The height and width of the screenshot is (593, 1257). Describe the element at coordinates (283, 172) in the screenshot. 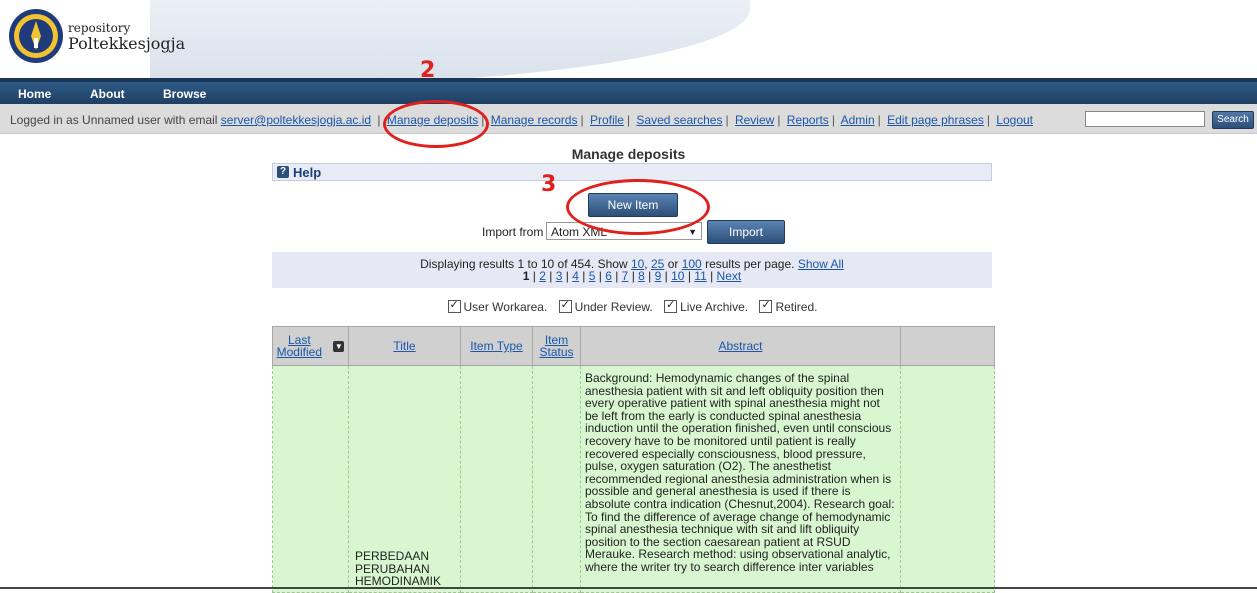

I see `help-icon: ?` at that location.